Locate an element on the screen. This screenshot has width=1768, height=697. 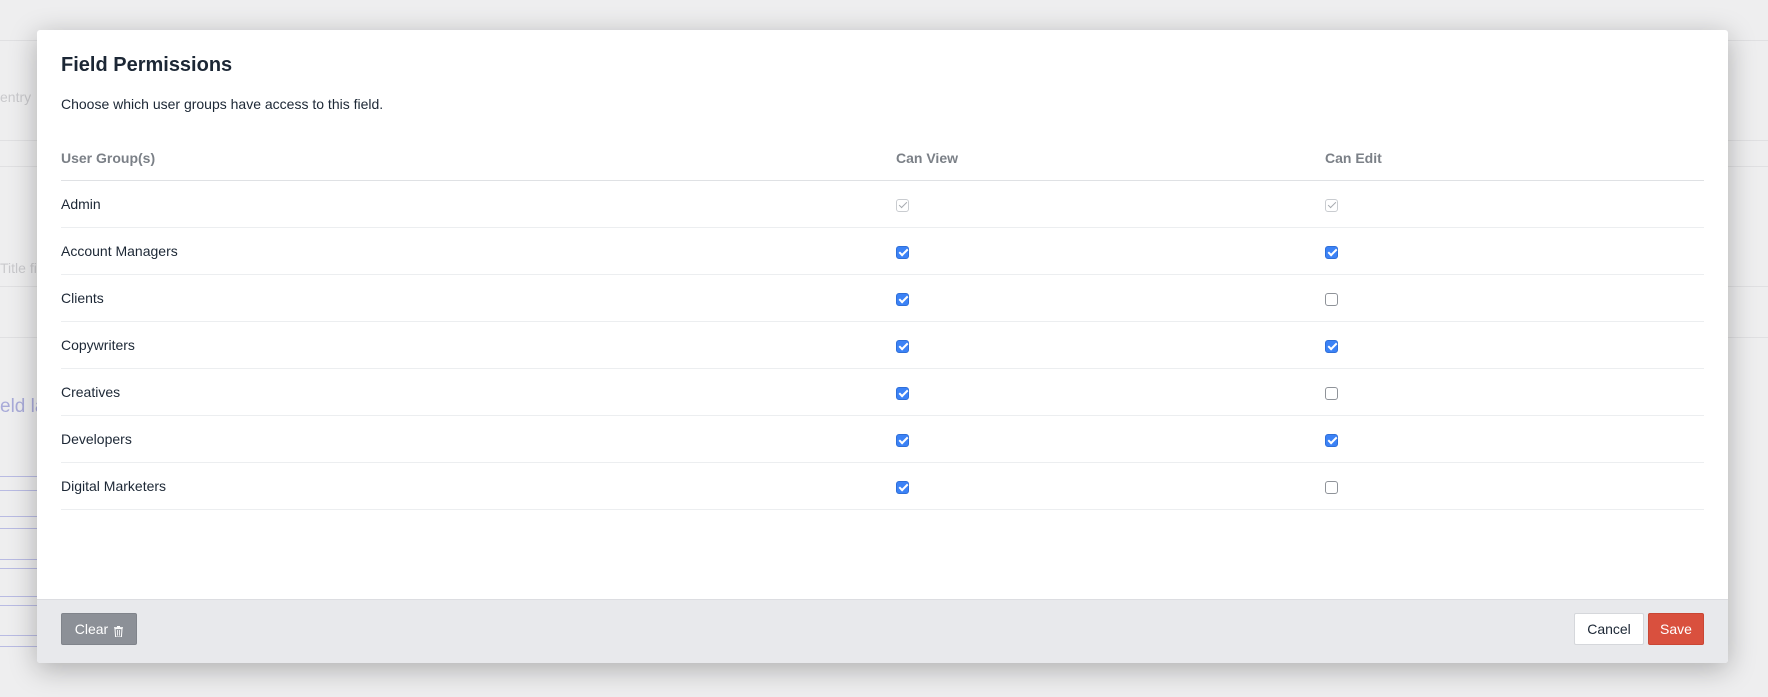
table-row: Developers is located at coordinates (882, 439).